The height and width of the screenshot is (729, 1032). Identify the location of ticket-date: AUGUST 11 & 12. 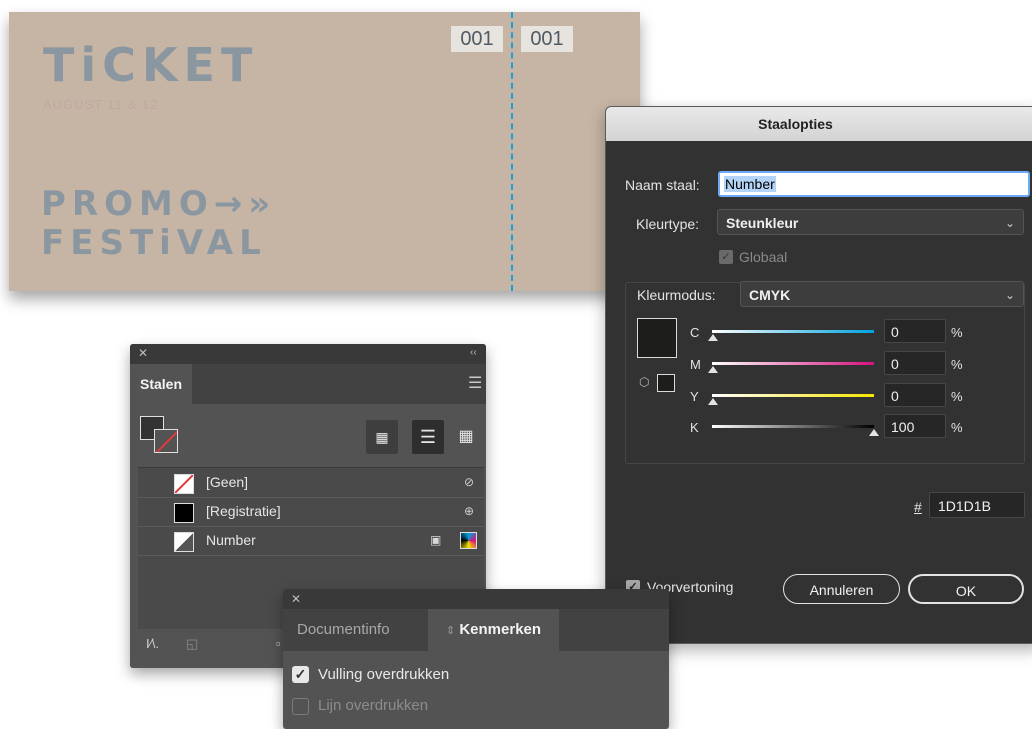
(101, 104).